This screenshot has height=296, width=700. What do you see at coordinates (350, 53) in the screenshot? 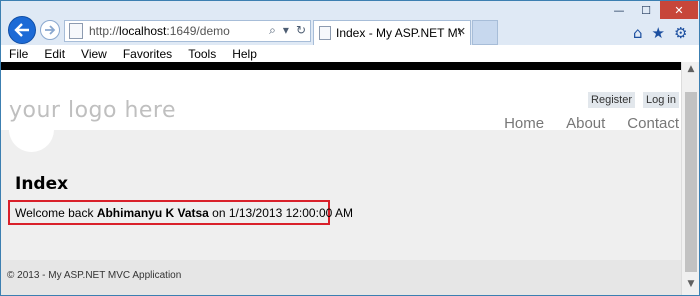
I see `menu-bar: File Edit View Favorites Tools Help` at bounding box center [350, 53].